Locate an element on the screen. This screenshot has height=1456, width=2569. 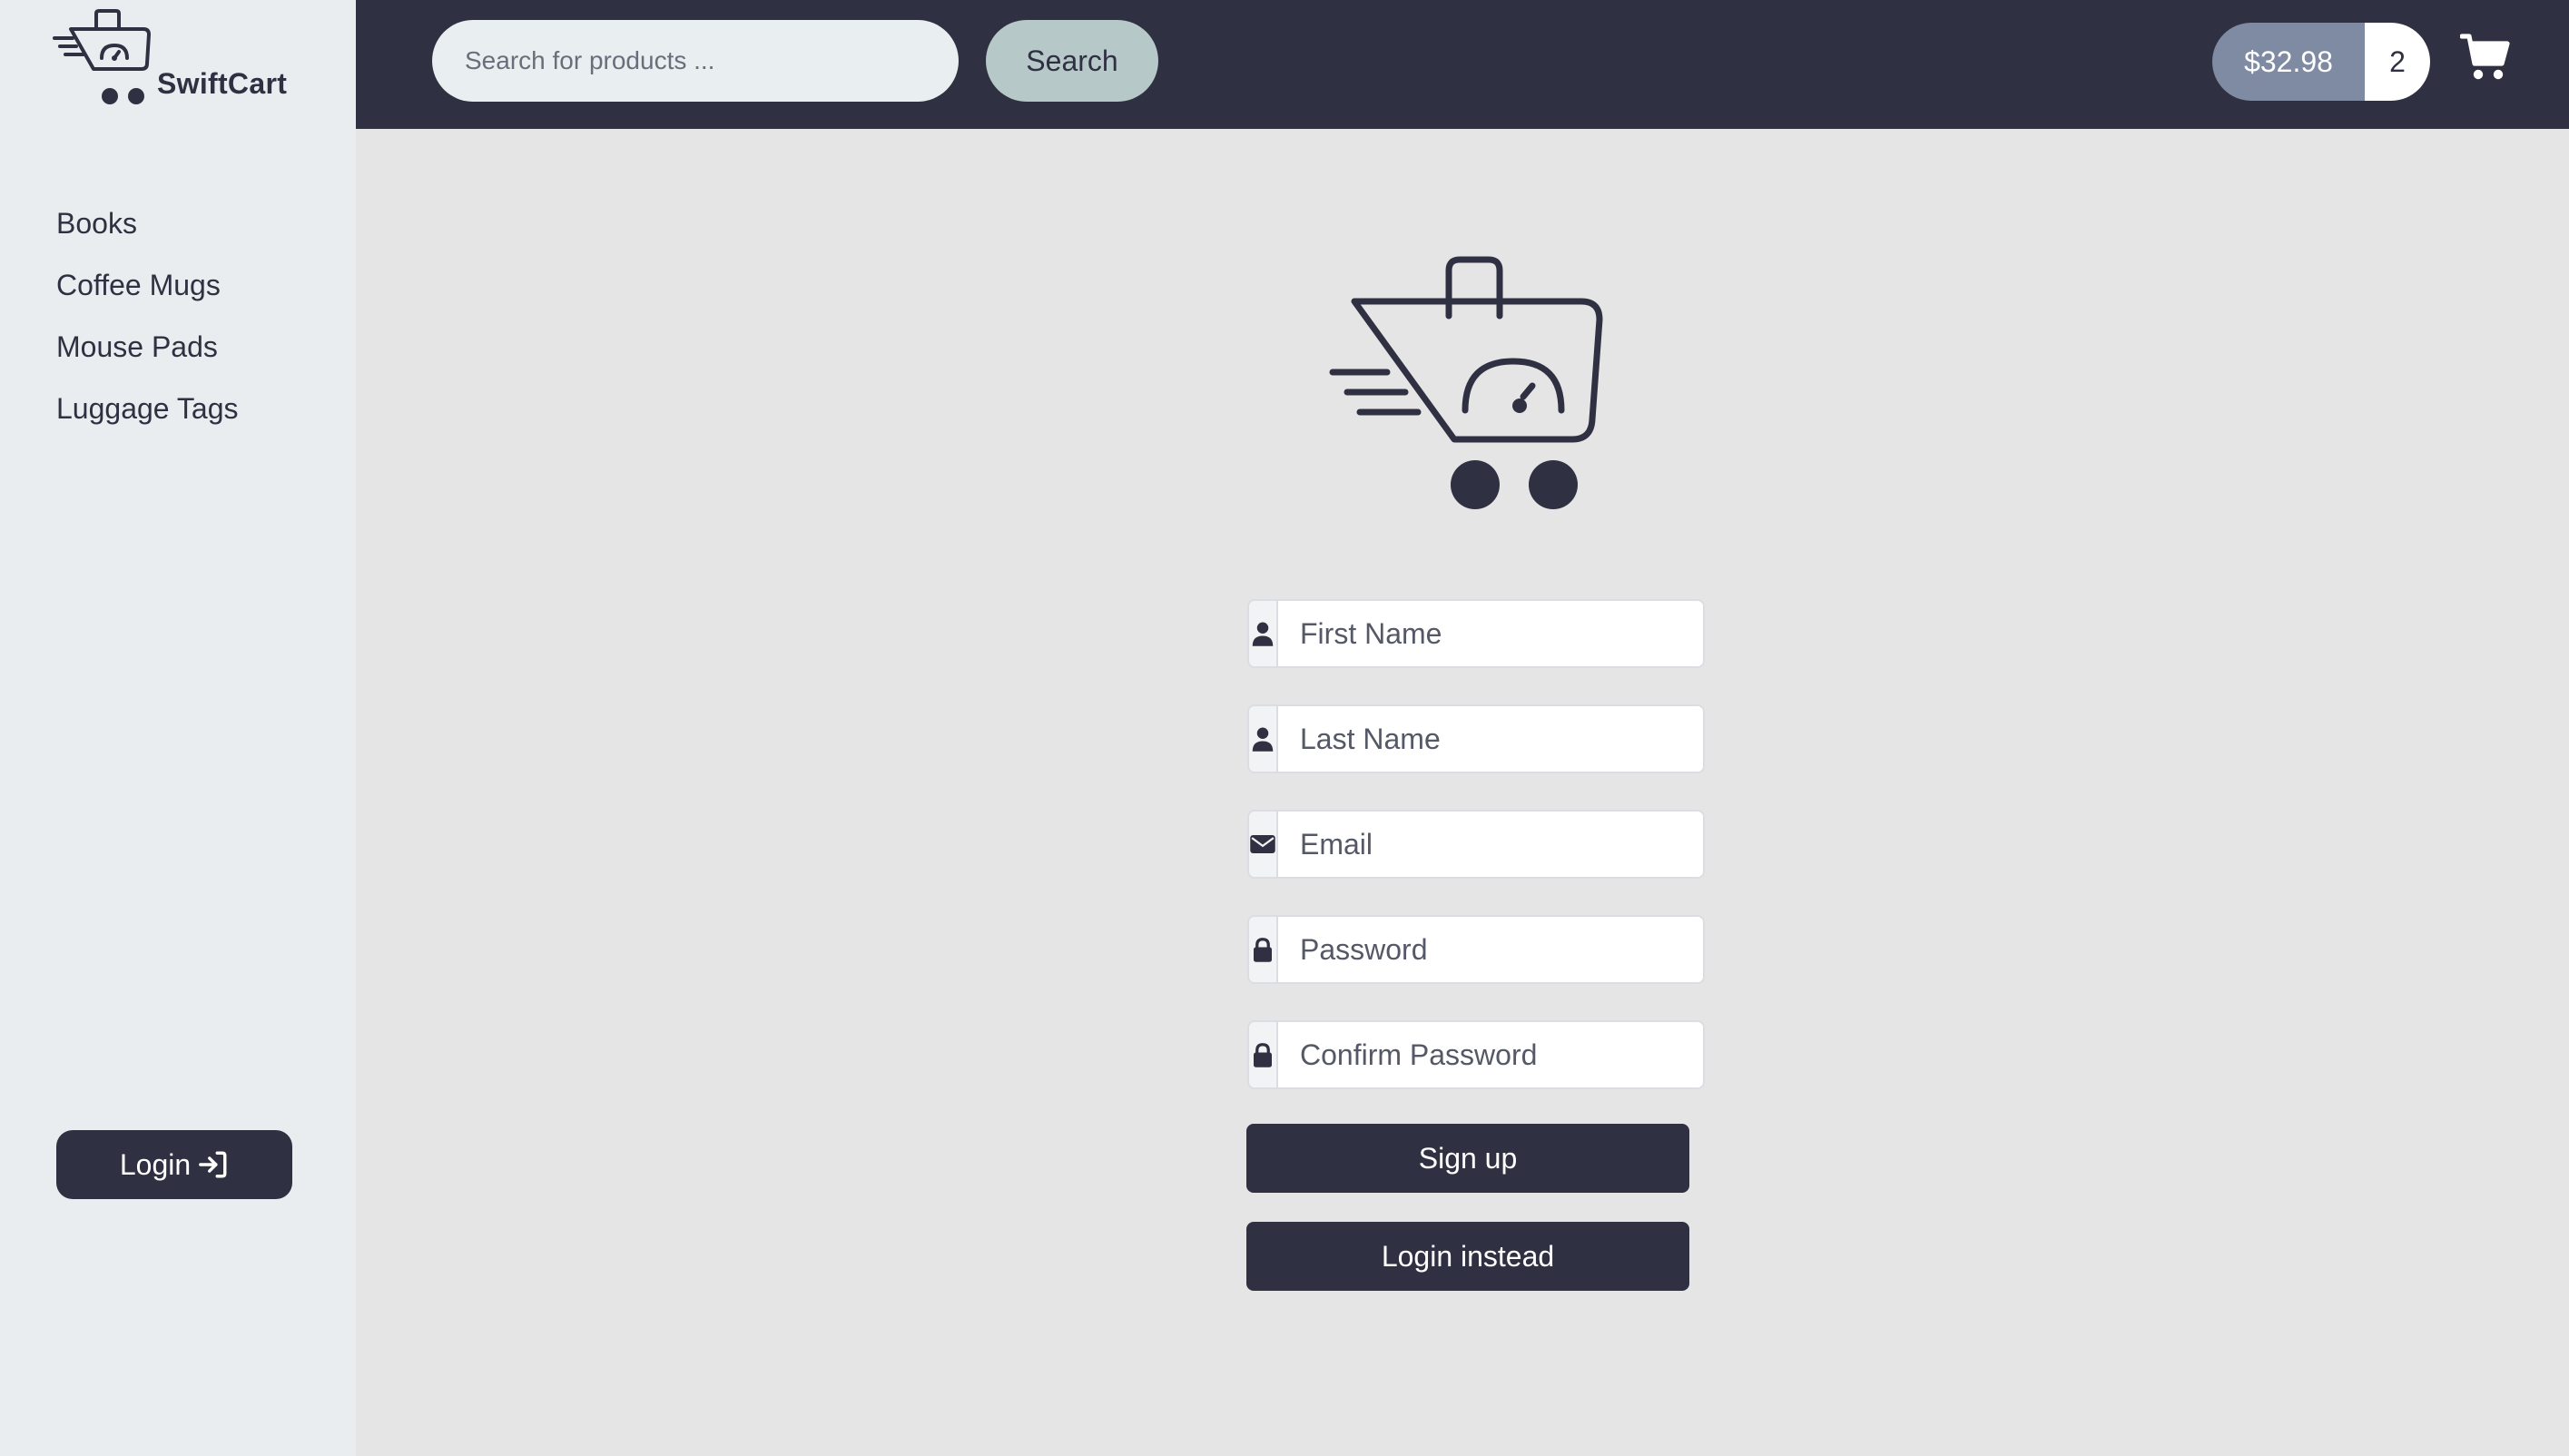
brand-name: SwiftCart is located at coordinates (223, 83).